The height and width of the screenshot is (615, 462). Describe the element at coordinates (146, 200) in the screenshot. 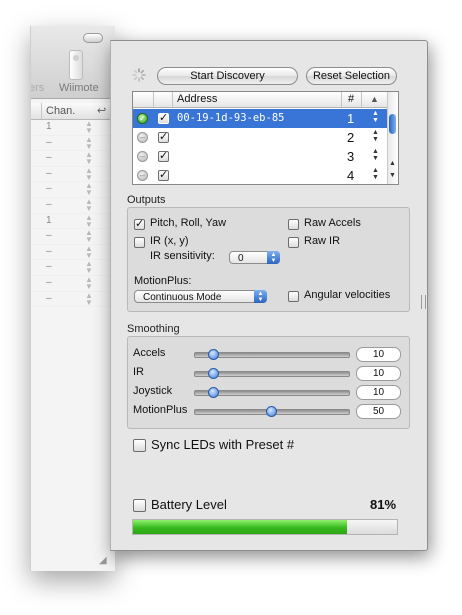

I see `outputs-section-title: Outputs` at that location.